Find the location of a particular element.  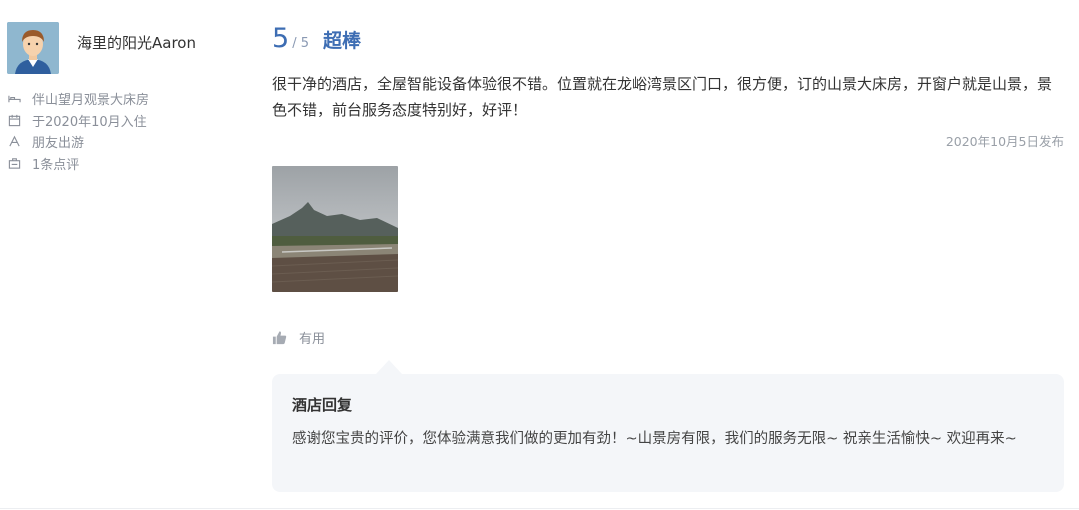

thumbs-up-icon is located at coordinates (279, 338).